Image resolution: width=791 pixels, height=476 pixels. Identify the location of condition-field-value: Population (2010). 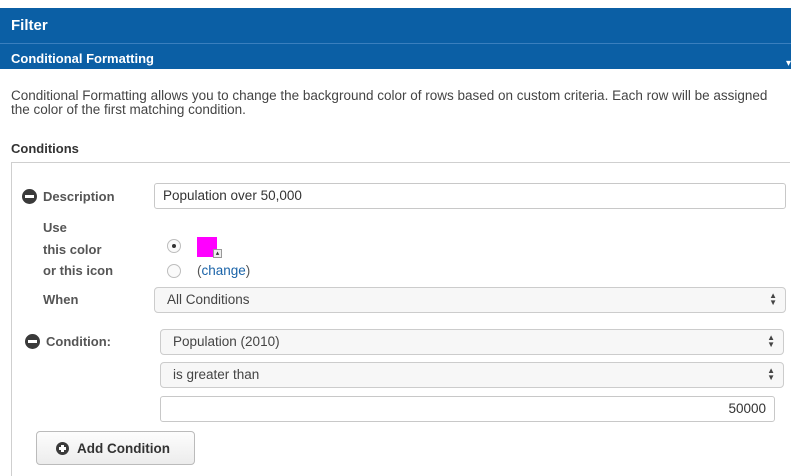
(226, 341).